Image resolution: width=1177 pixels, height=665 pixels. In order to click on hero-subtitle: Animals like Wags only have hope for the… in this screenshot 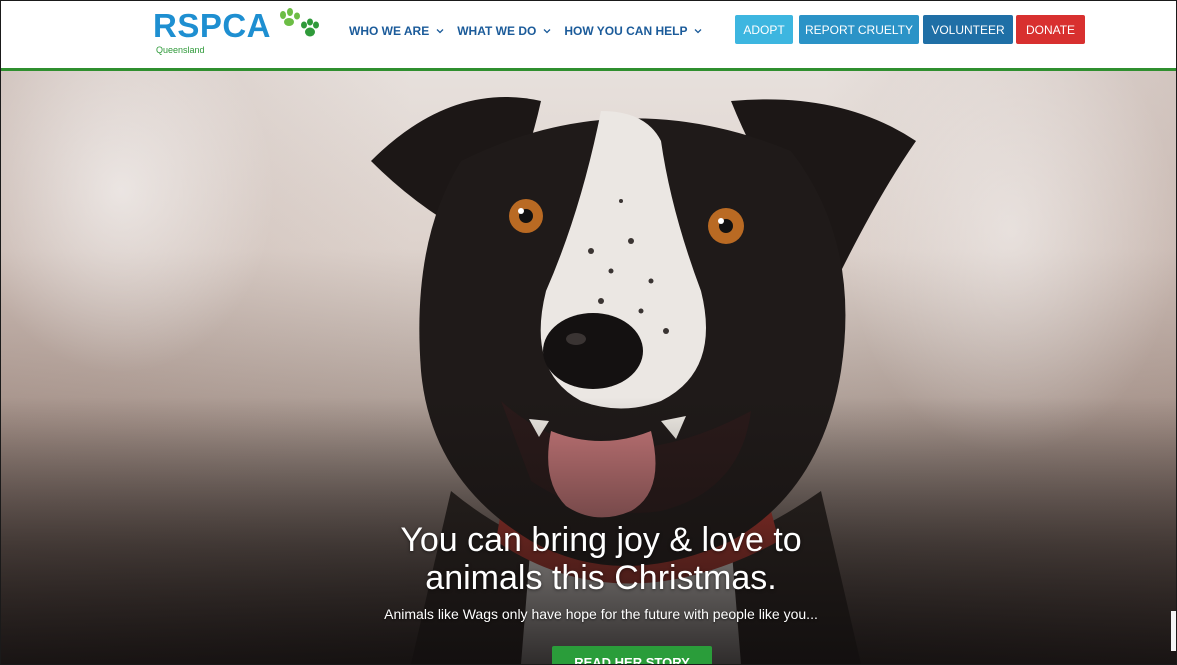, I will do `click(601, 614)`.